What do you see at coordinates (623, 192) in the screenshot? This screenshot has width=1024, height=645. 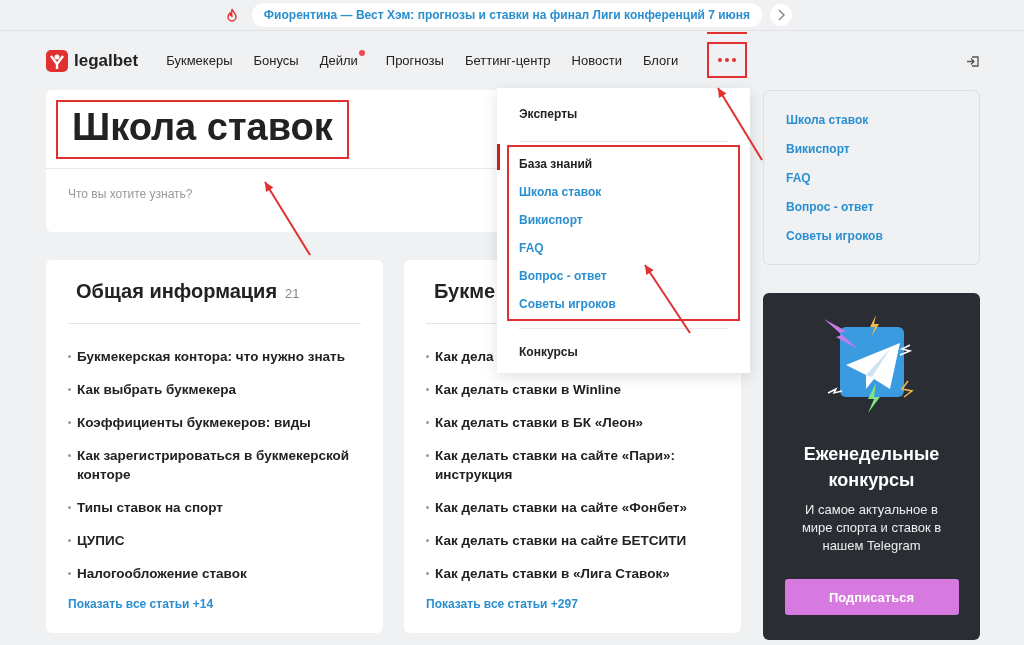 I see `menu-link: Школа ставок` at bounding box center [623, 192].